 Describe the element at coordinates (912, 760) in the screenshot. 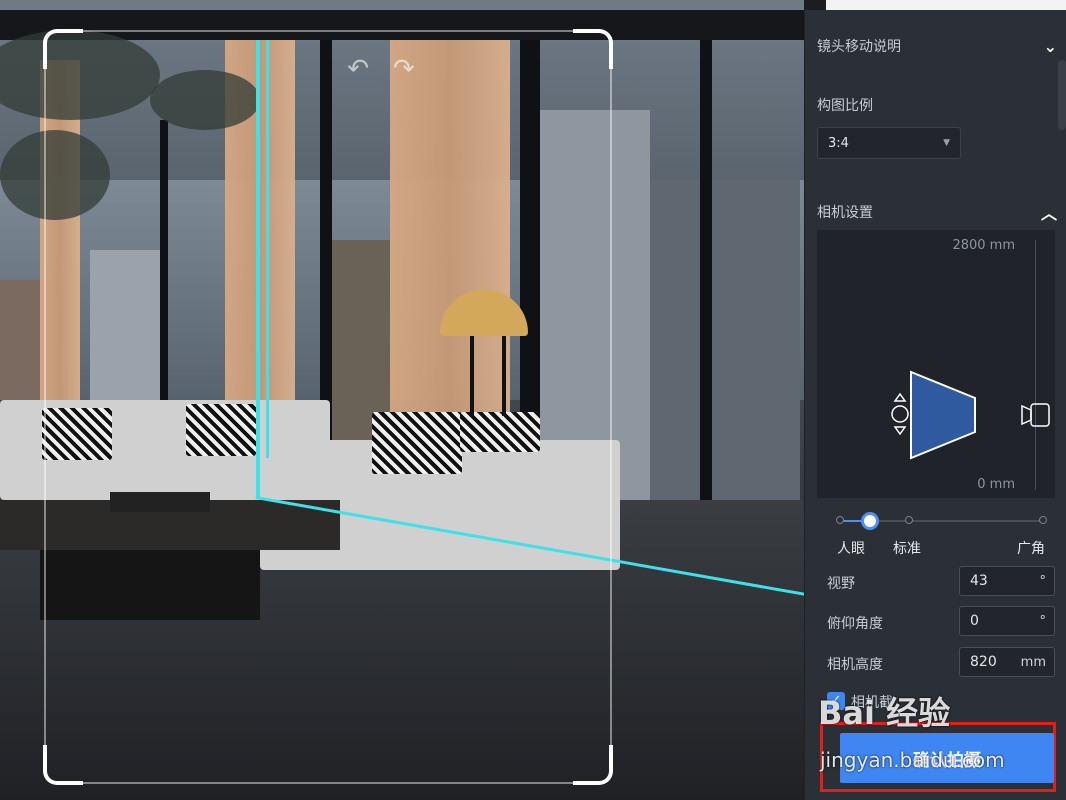

I see `watermark-site: jingyan.baidu.com` at that location.